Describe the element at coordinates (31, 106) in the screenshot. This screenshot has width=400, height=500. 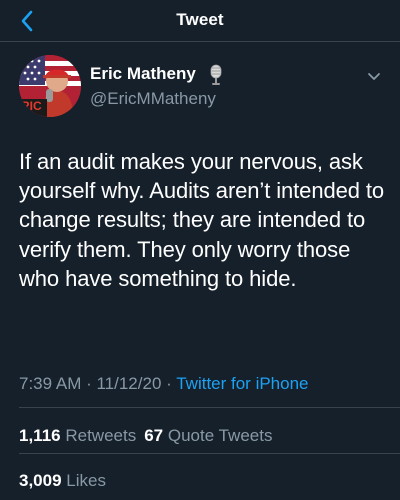
I see `avatar-logo-text: RIC` at that location.